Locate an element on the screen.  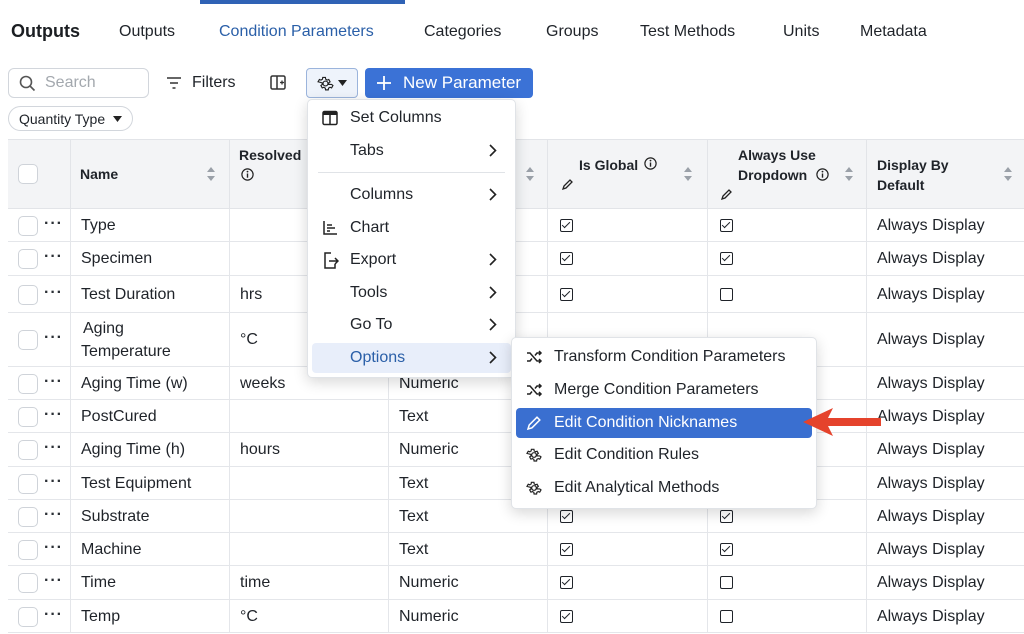
menu-item-go-to: Go To is located at coordinates (411, 325).